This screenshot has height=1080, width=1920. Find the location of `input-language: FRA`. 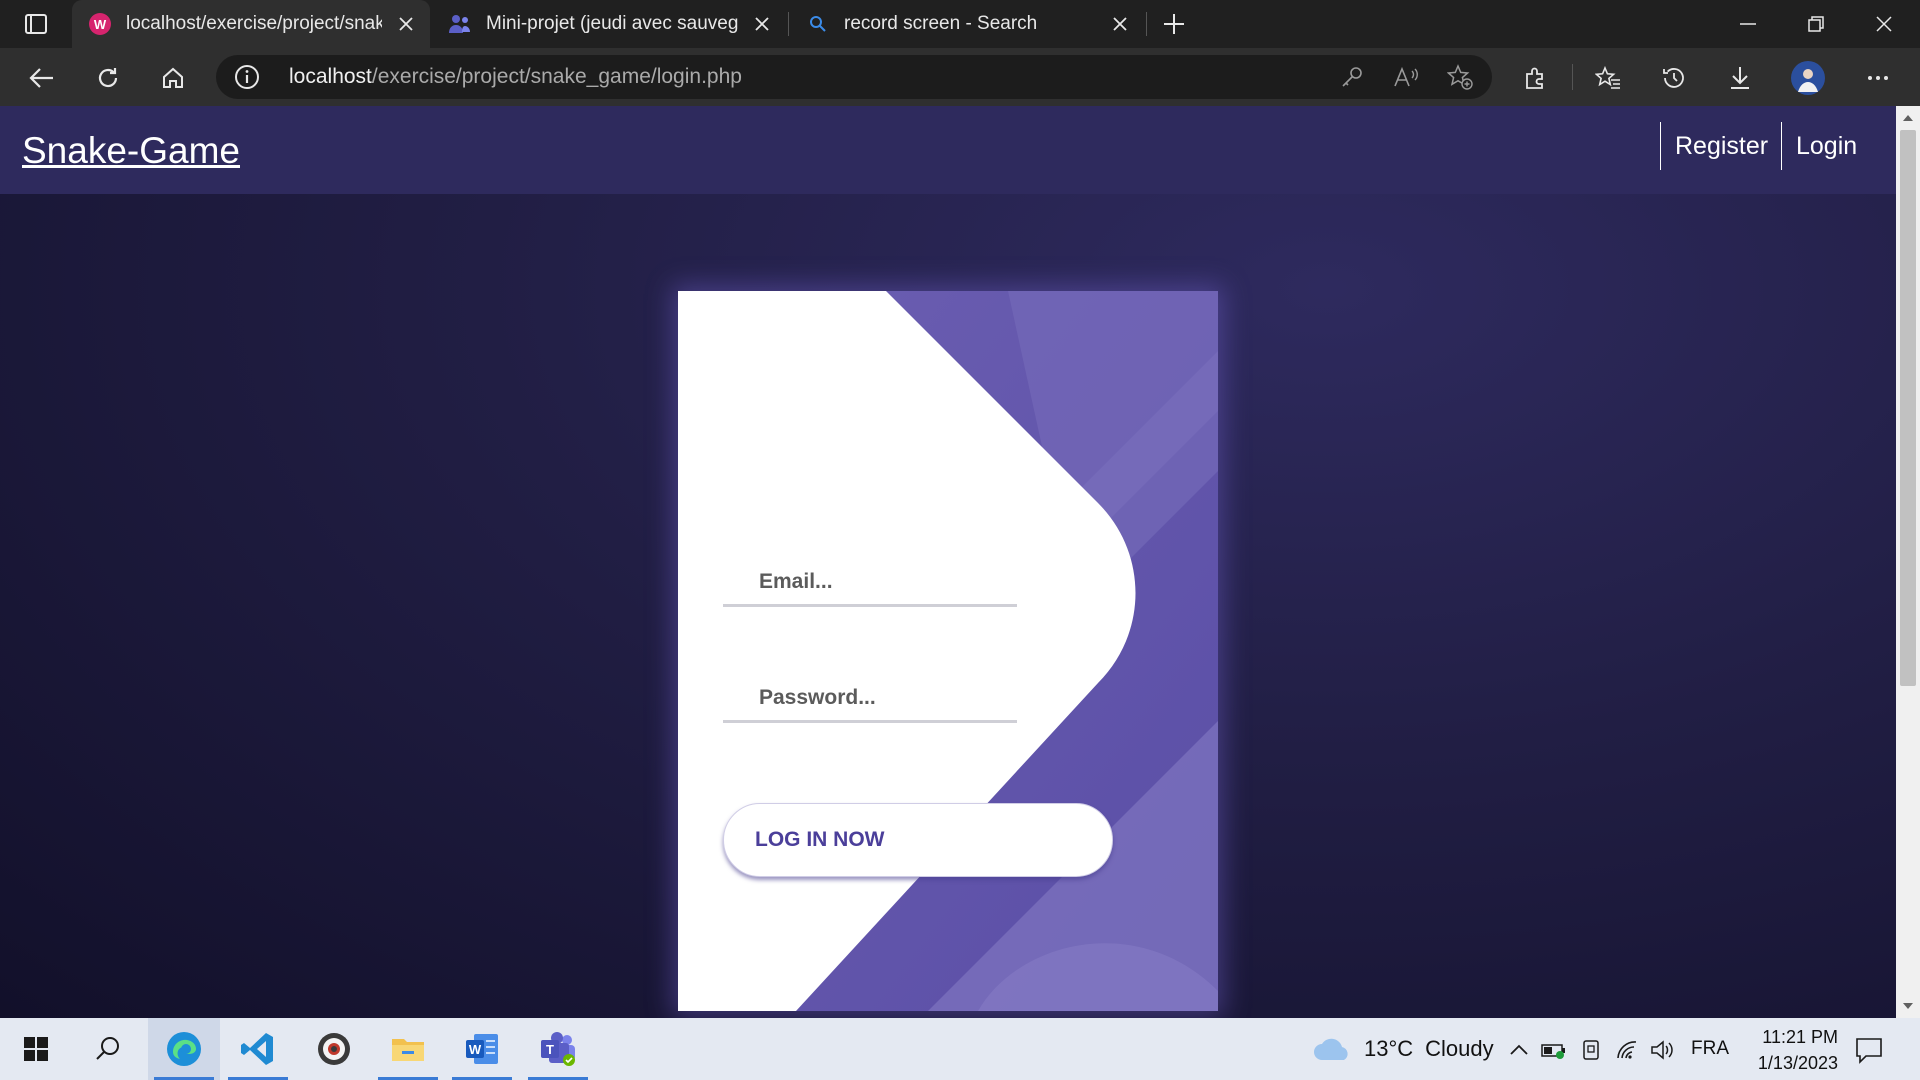

input-language: FRA is located at coordinates (1710, 1049).